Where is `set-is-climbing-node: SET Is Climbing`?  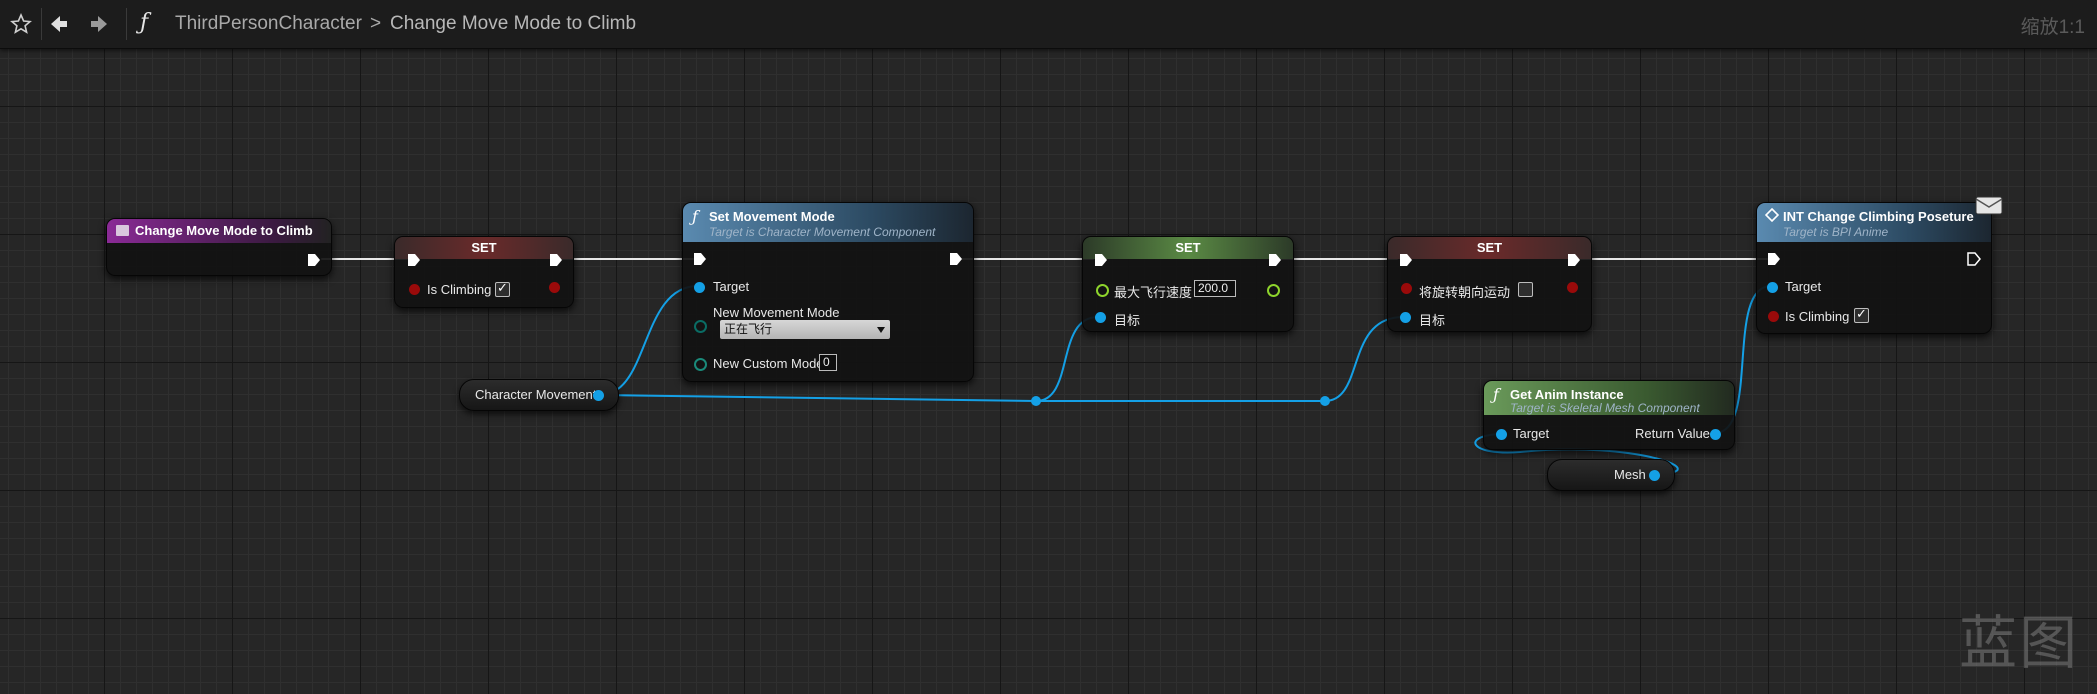
set-is-climbing-node: SET Is Climbing is located at coordinates (484, 272).